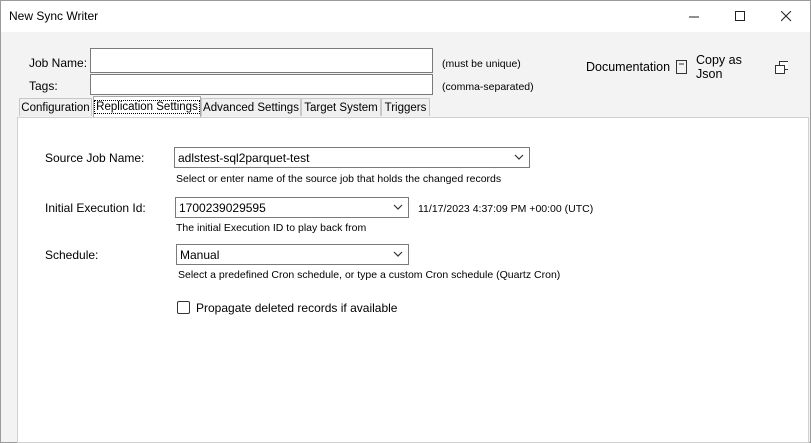 The width and height of the screenshot is (811, 443). Describe the element at coordinates (488, 87) in the screenshot. I see `tags-hint: (comma-separated)` at that location.